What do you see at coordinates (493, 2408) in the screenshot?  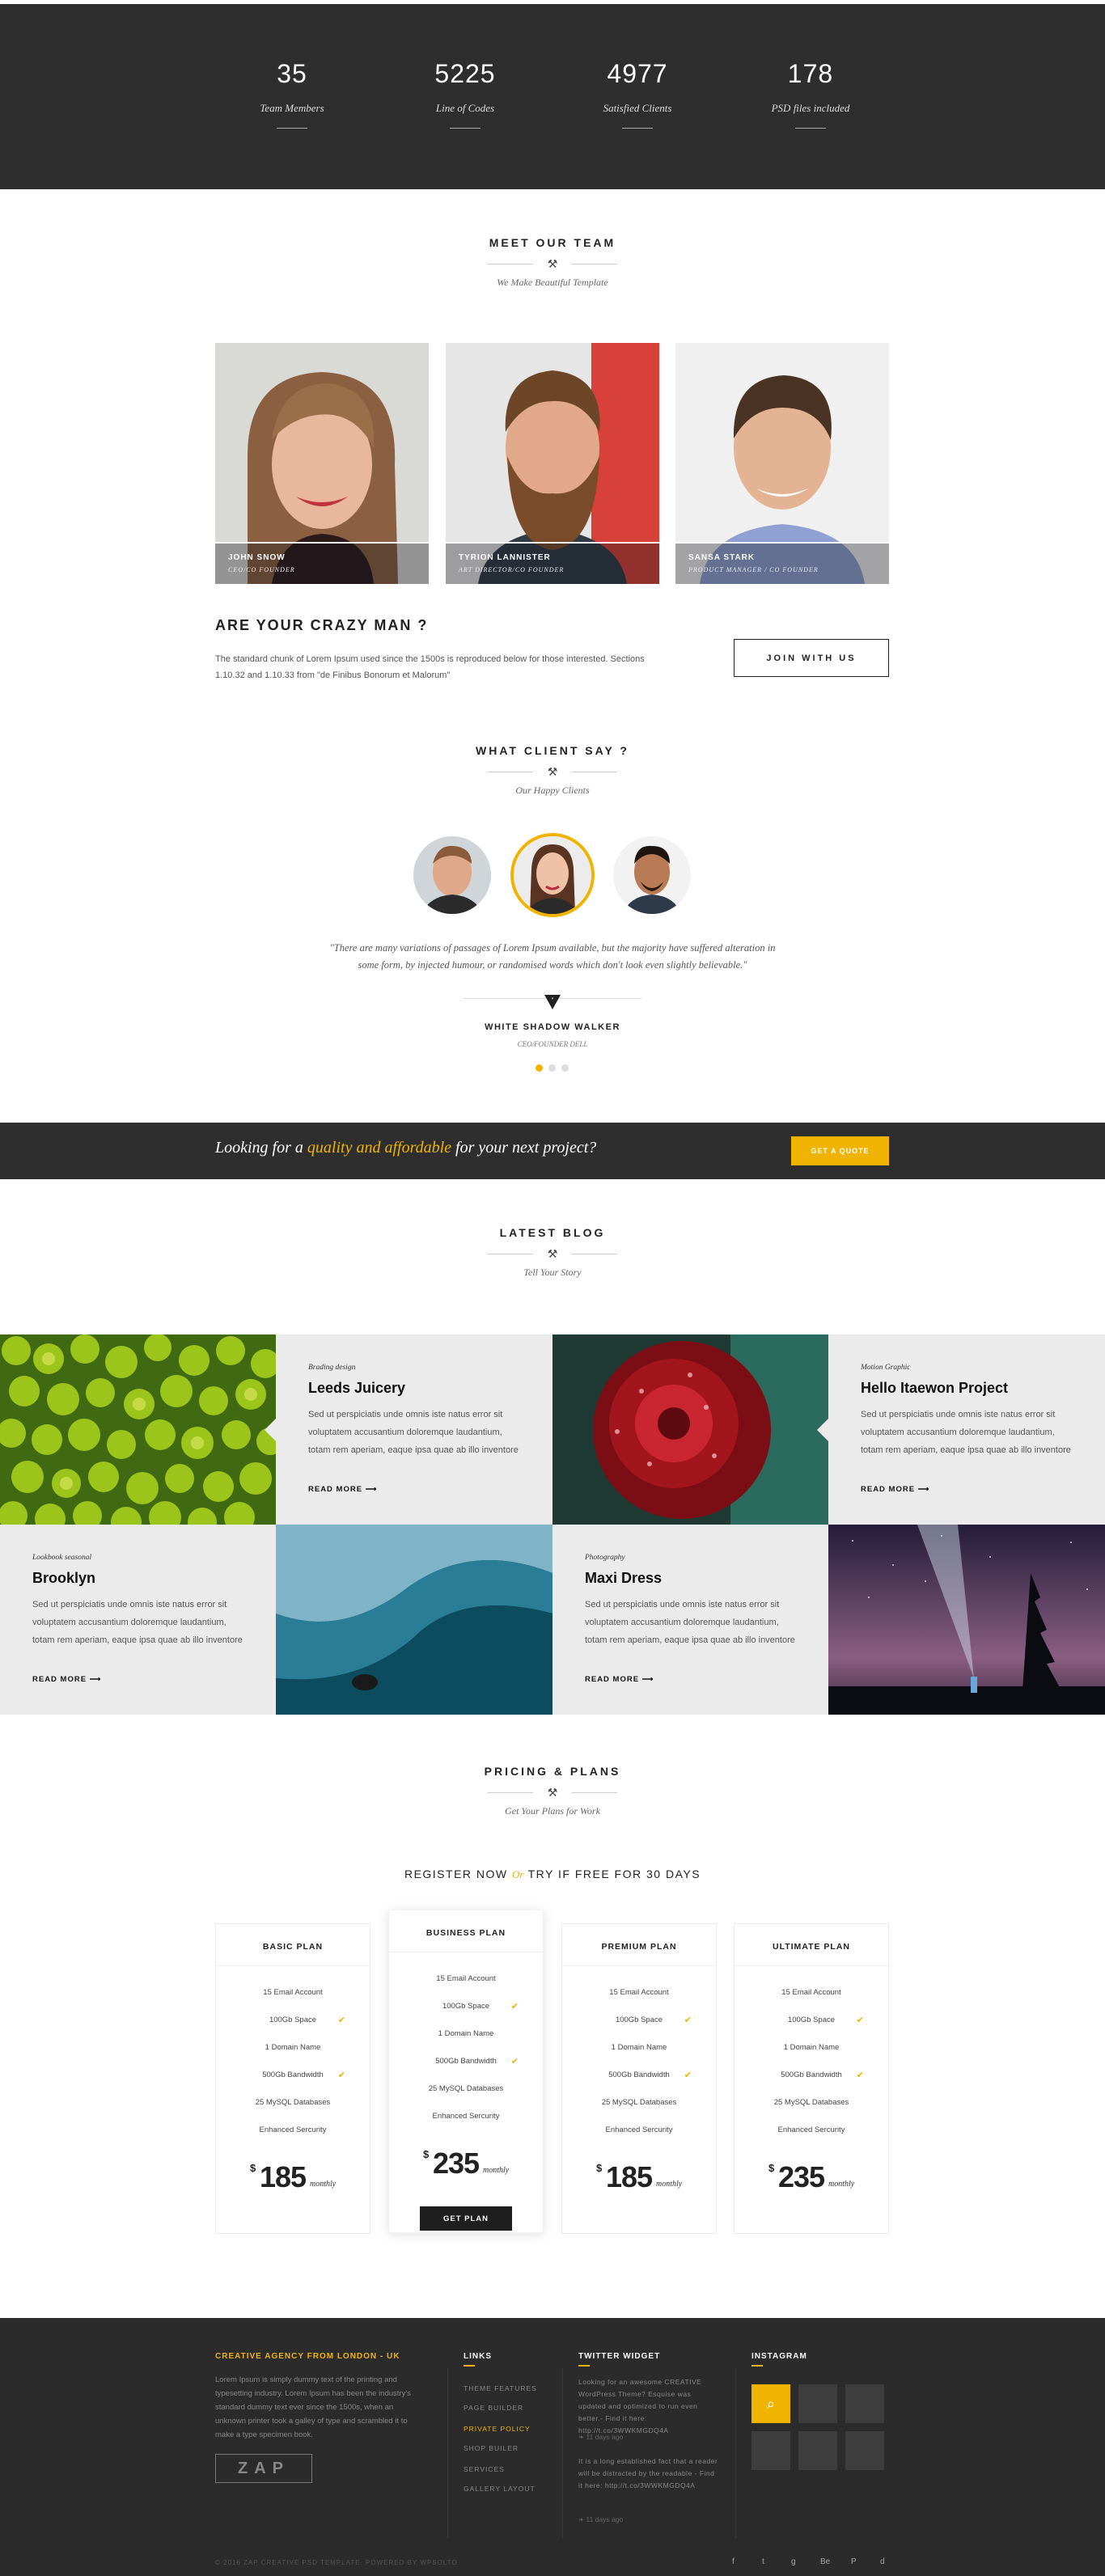 I see `footer-link: PAGE BUILDER` at bounding box center [493, 2408].